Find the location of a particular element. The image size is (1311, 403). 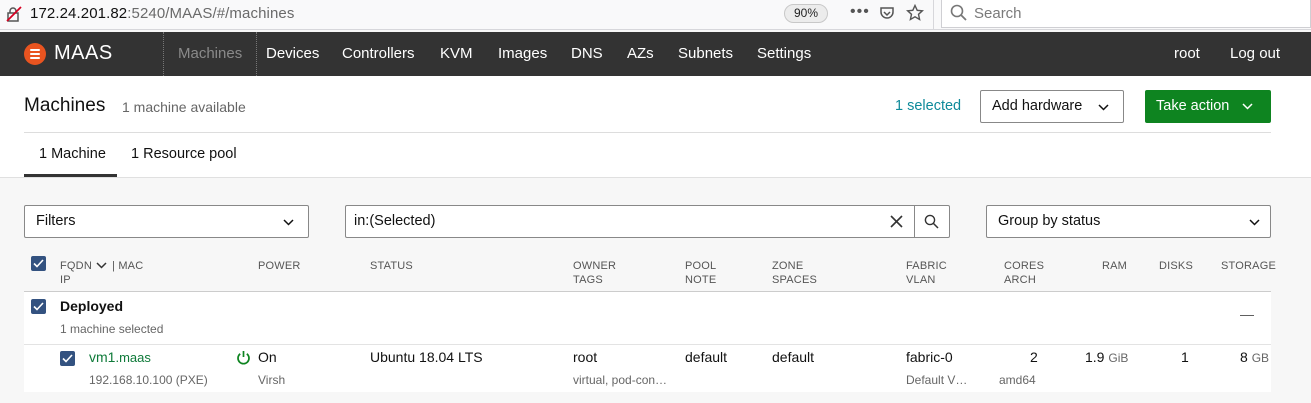

group-title: Deployed is located at coordinates (92, 306).